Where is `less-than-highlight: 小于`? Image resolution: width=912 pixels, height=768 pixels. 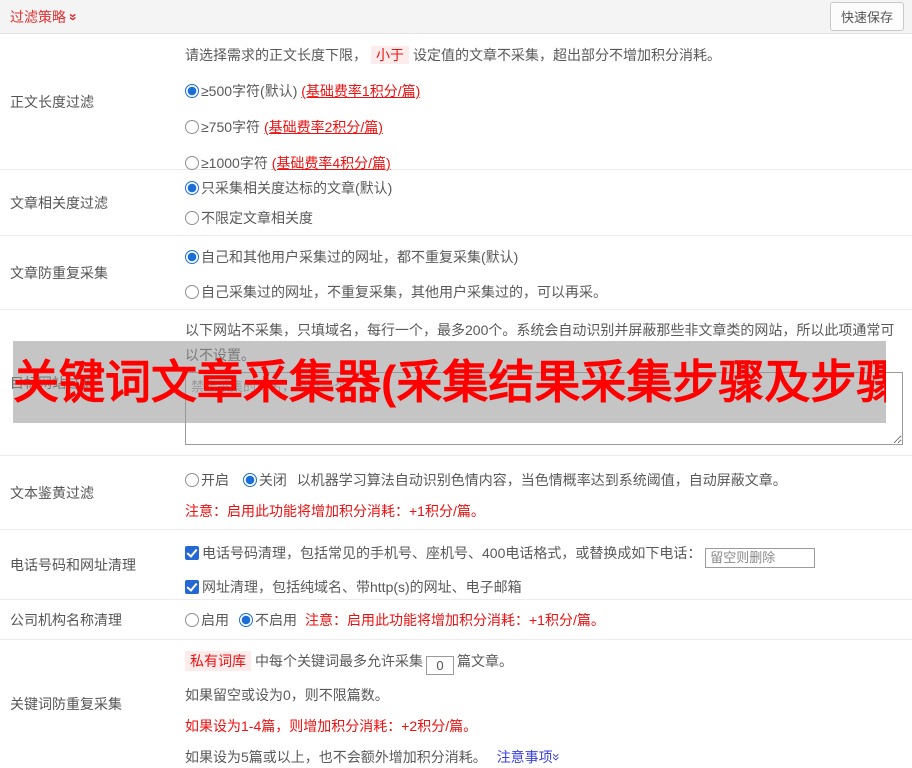
less-than-highlight: 小于 is located at coordinates (390, 55).